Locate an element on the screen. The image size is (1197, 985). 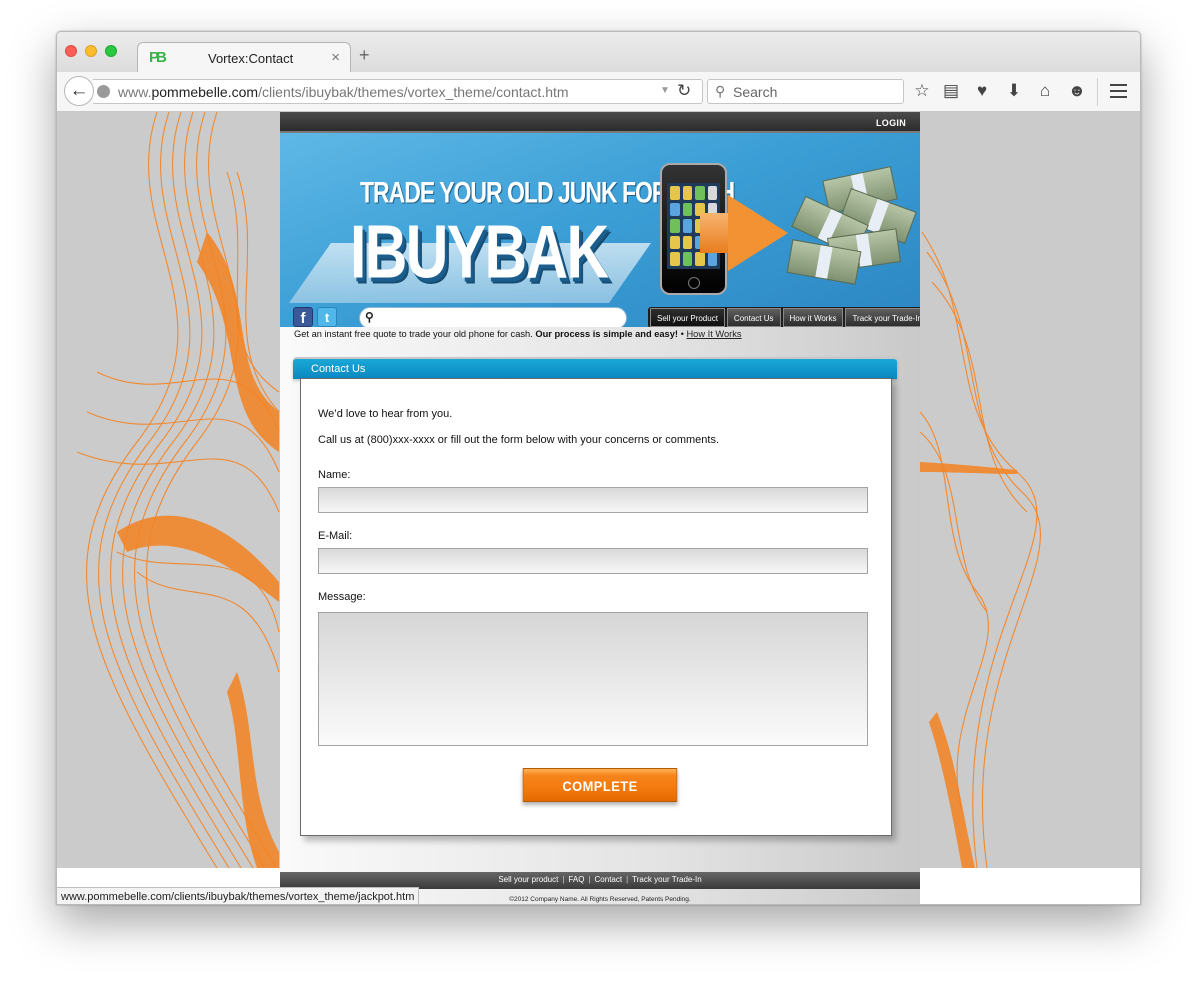
url-domain: pommebelle.com is located at coordinates (205, 92).